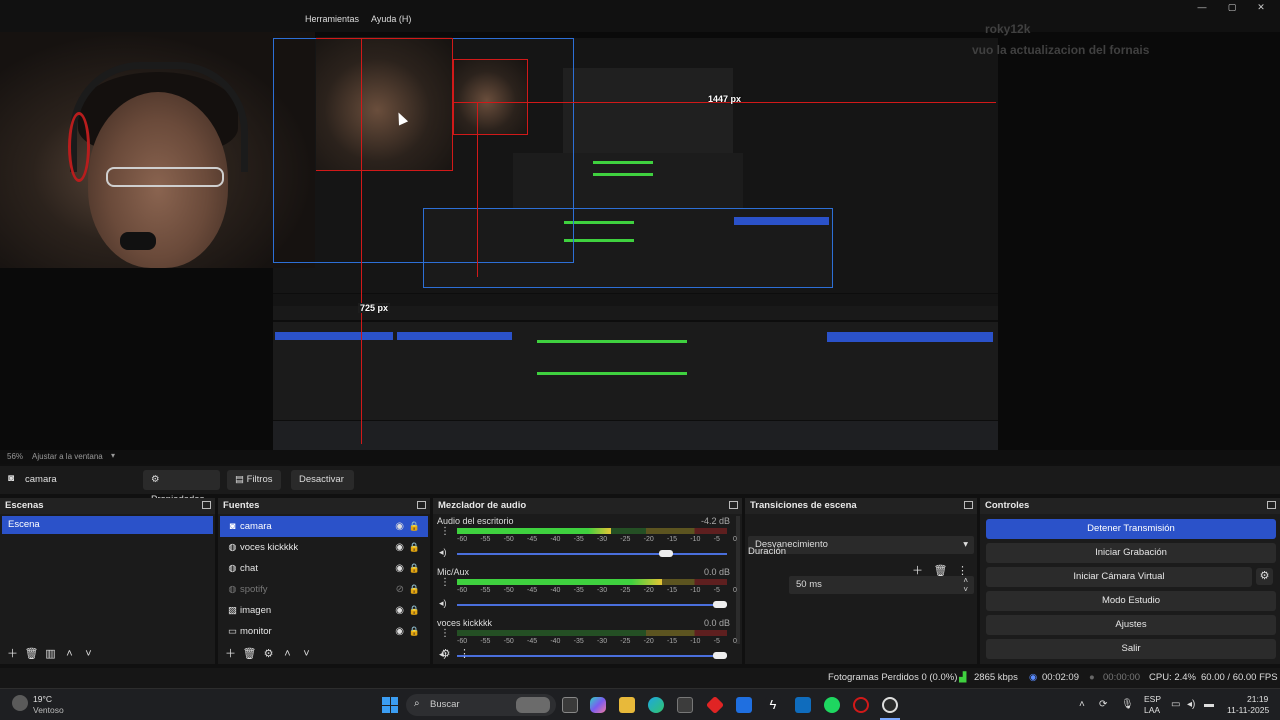 The height and width of the screenshot is (720, 1280). Describe the element at coordinates (485, 539) in the screenshot. I see `scale-tick-label: -55` at that location.